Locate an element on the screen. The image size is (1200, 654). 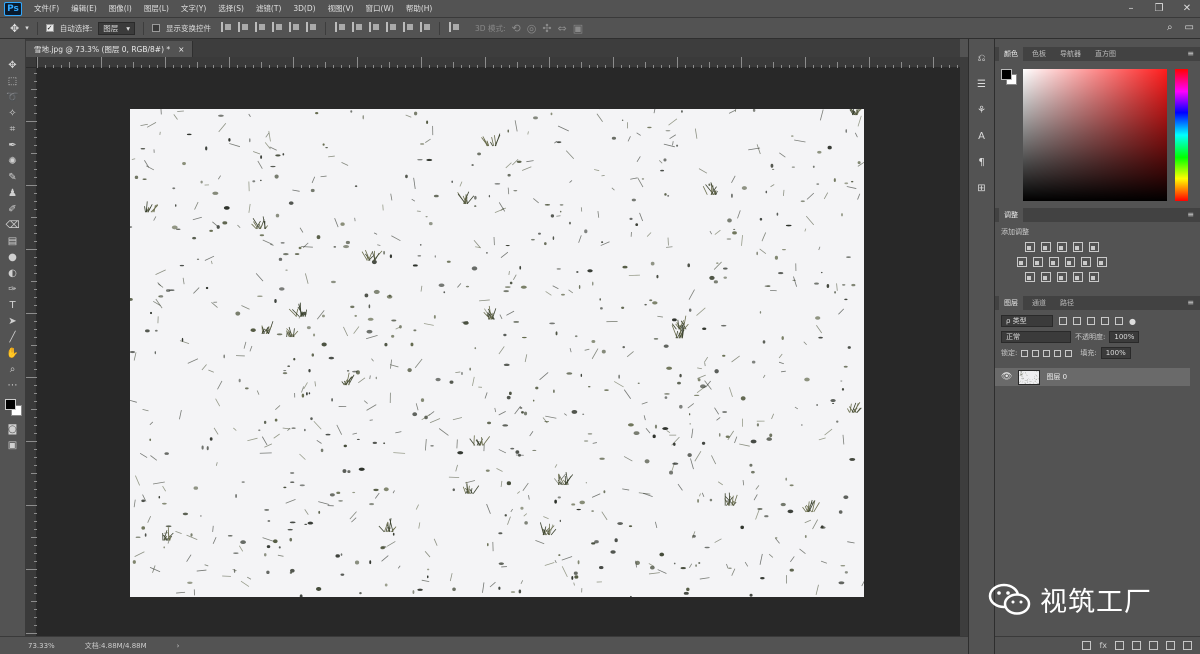
actions-panel-icon: ⊞ is located at coordinates (982, 188).